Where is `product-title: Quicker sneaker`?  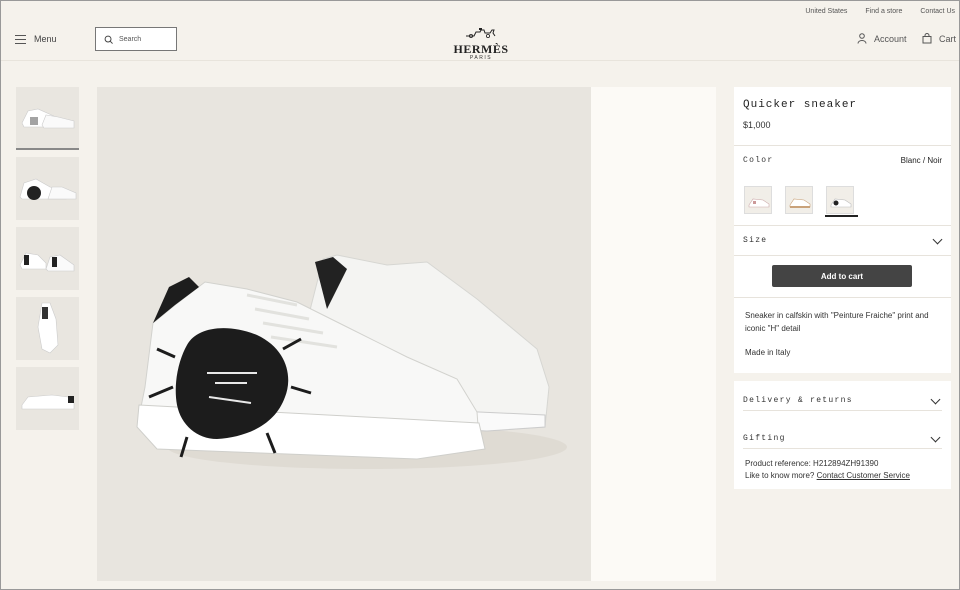 product-title: Quicker sneaker is located at coordinates (800, 105).